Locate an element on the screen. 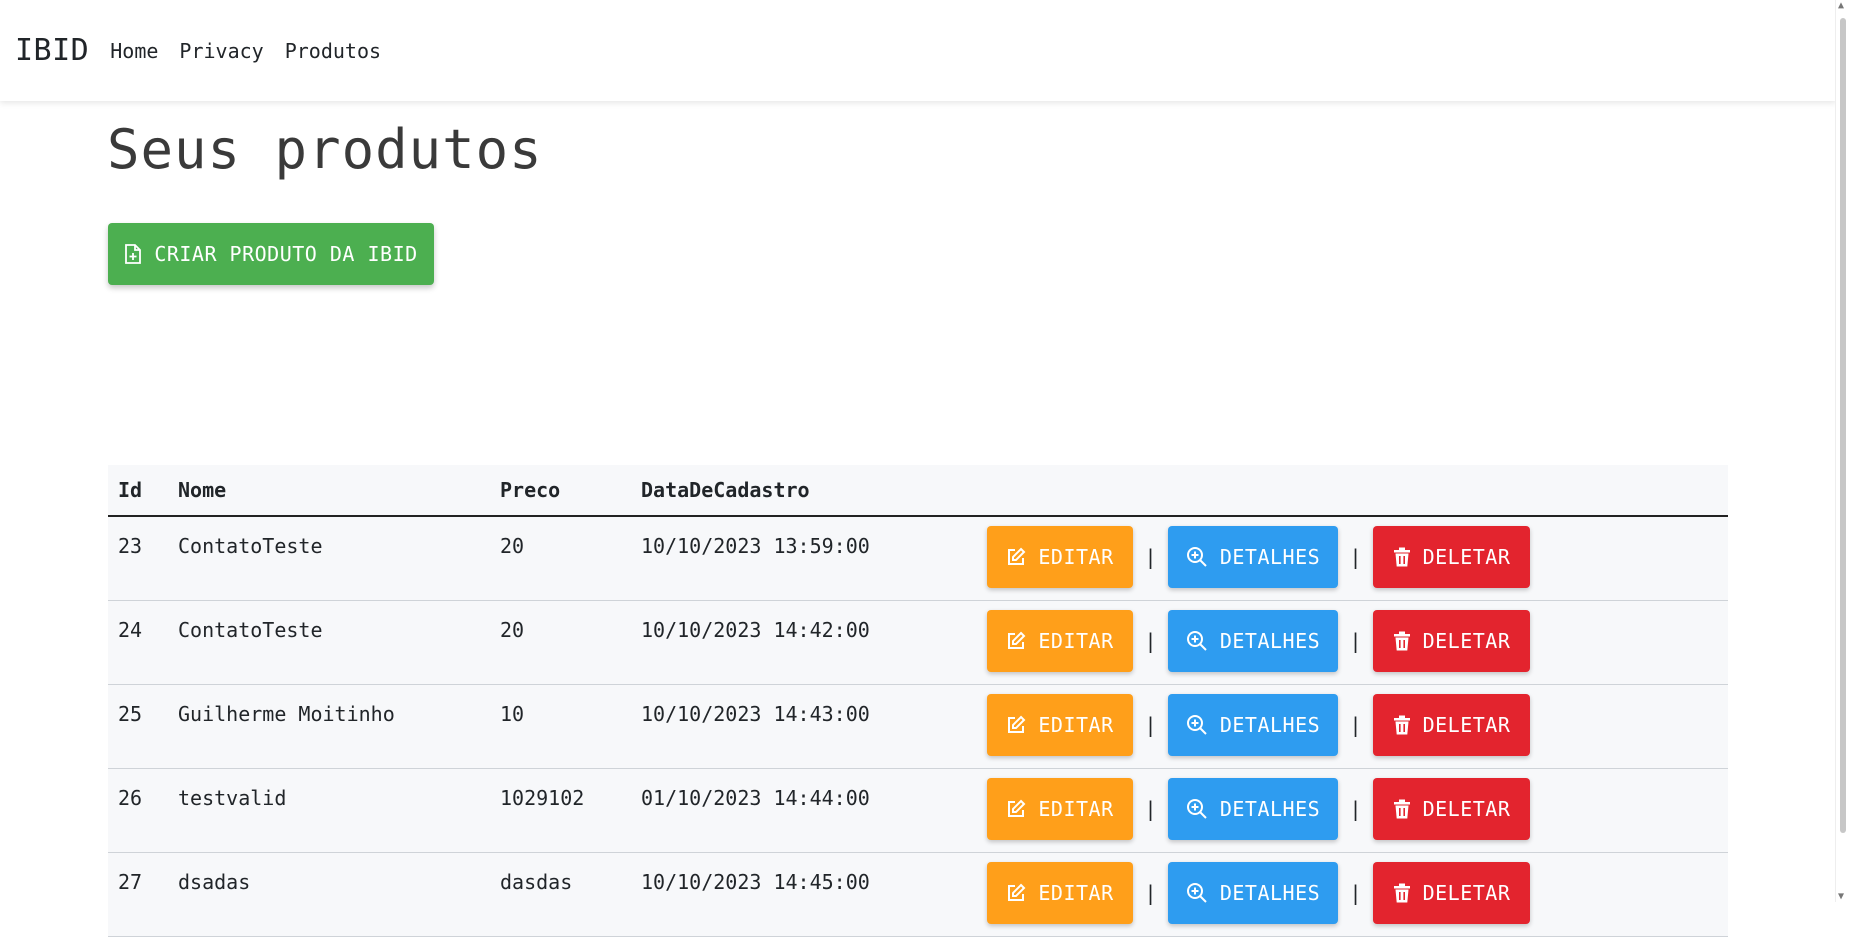  cell-nome: Guilherme Moitinho is located at coordinates (329, 726).